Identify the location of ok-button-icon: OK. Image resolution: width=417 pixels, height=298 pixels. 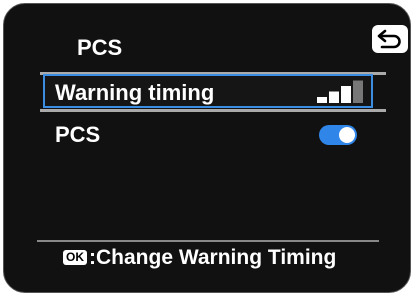
(75, 257).